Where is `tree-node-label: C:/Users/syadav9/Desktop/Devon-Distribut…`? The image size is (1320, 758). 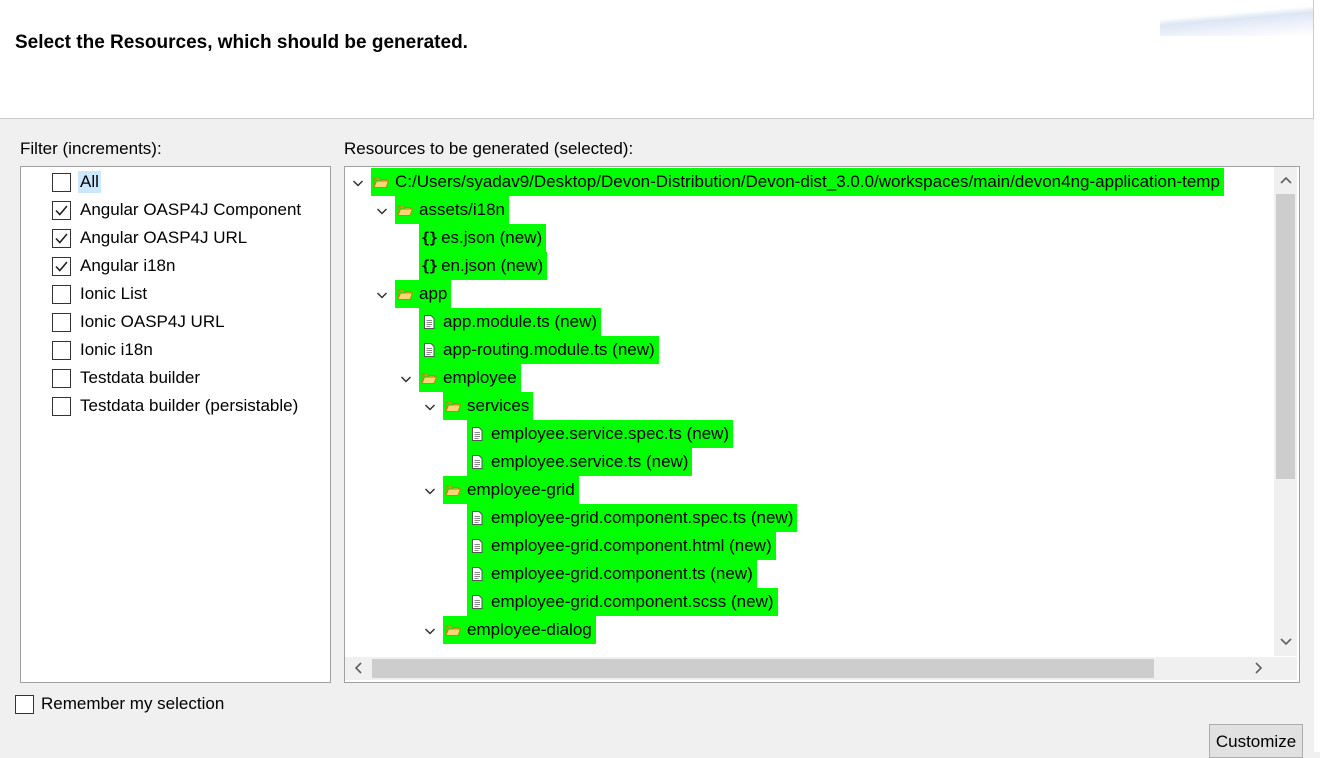 tree-node-label: C:/Users/syadav9/Desktop/Devon-Distribut… is located at coordinates (807, 181).